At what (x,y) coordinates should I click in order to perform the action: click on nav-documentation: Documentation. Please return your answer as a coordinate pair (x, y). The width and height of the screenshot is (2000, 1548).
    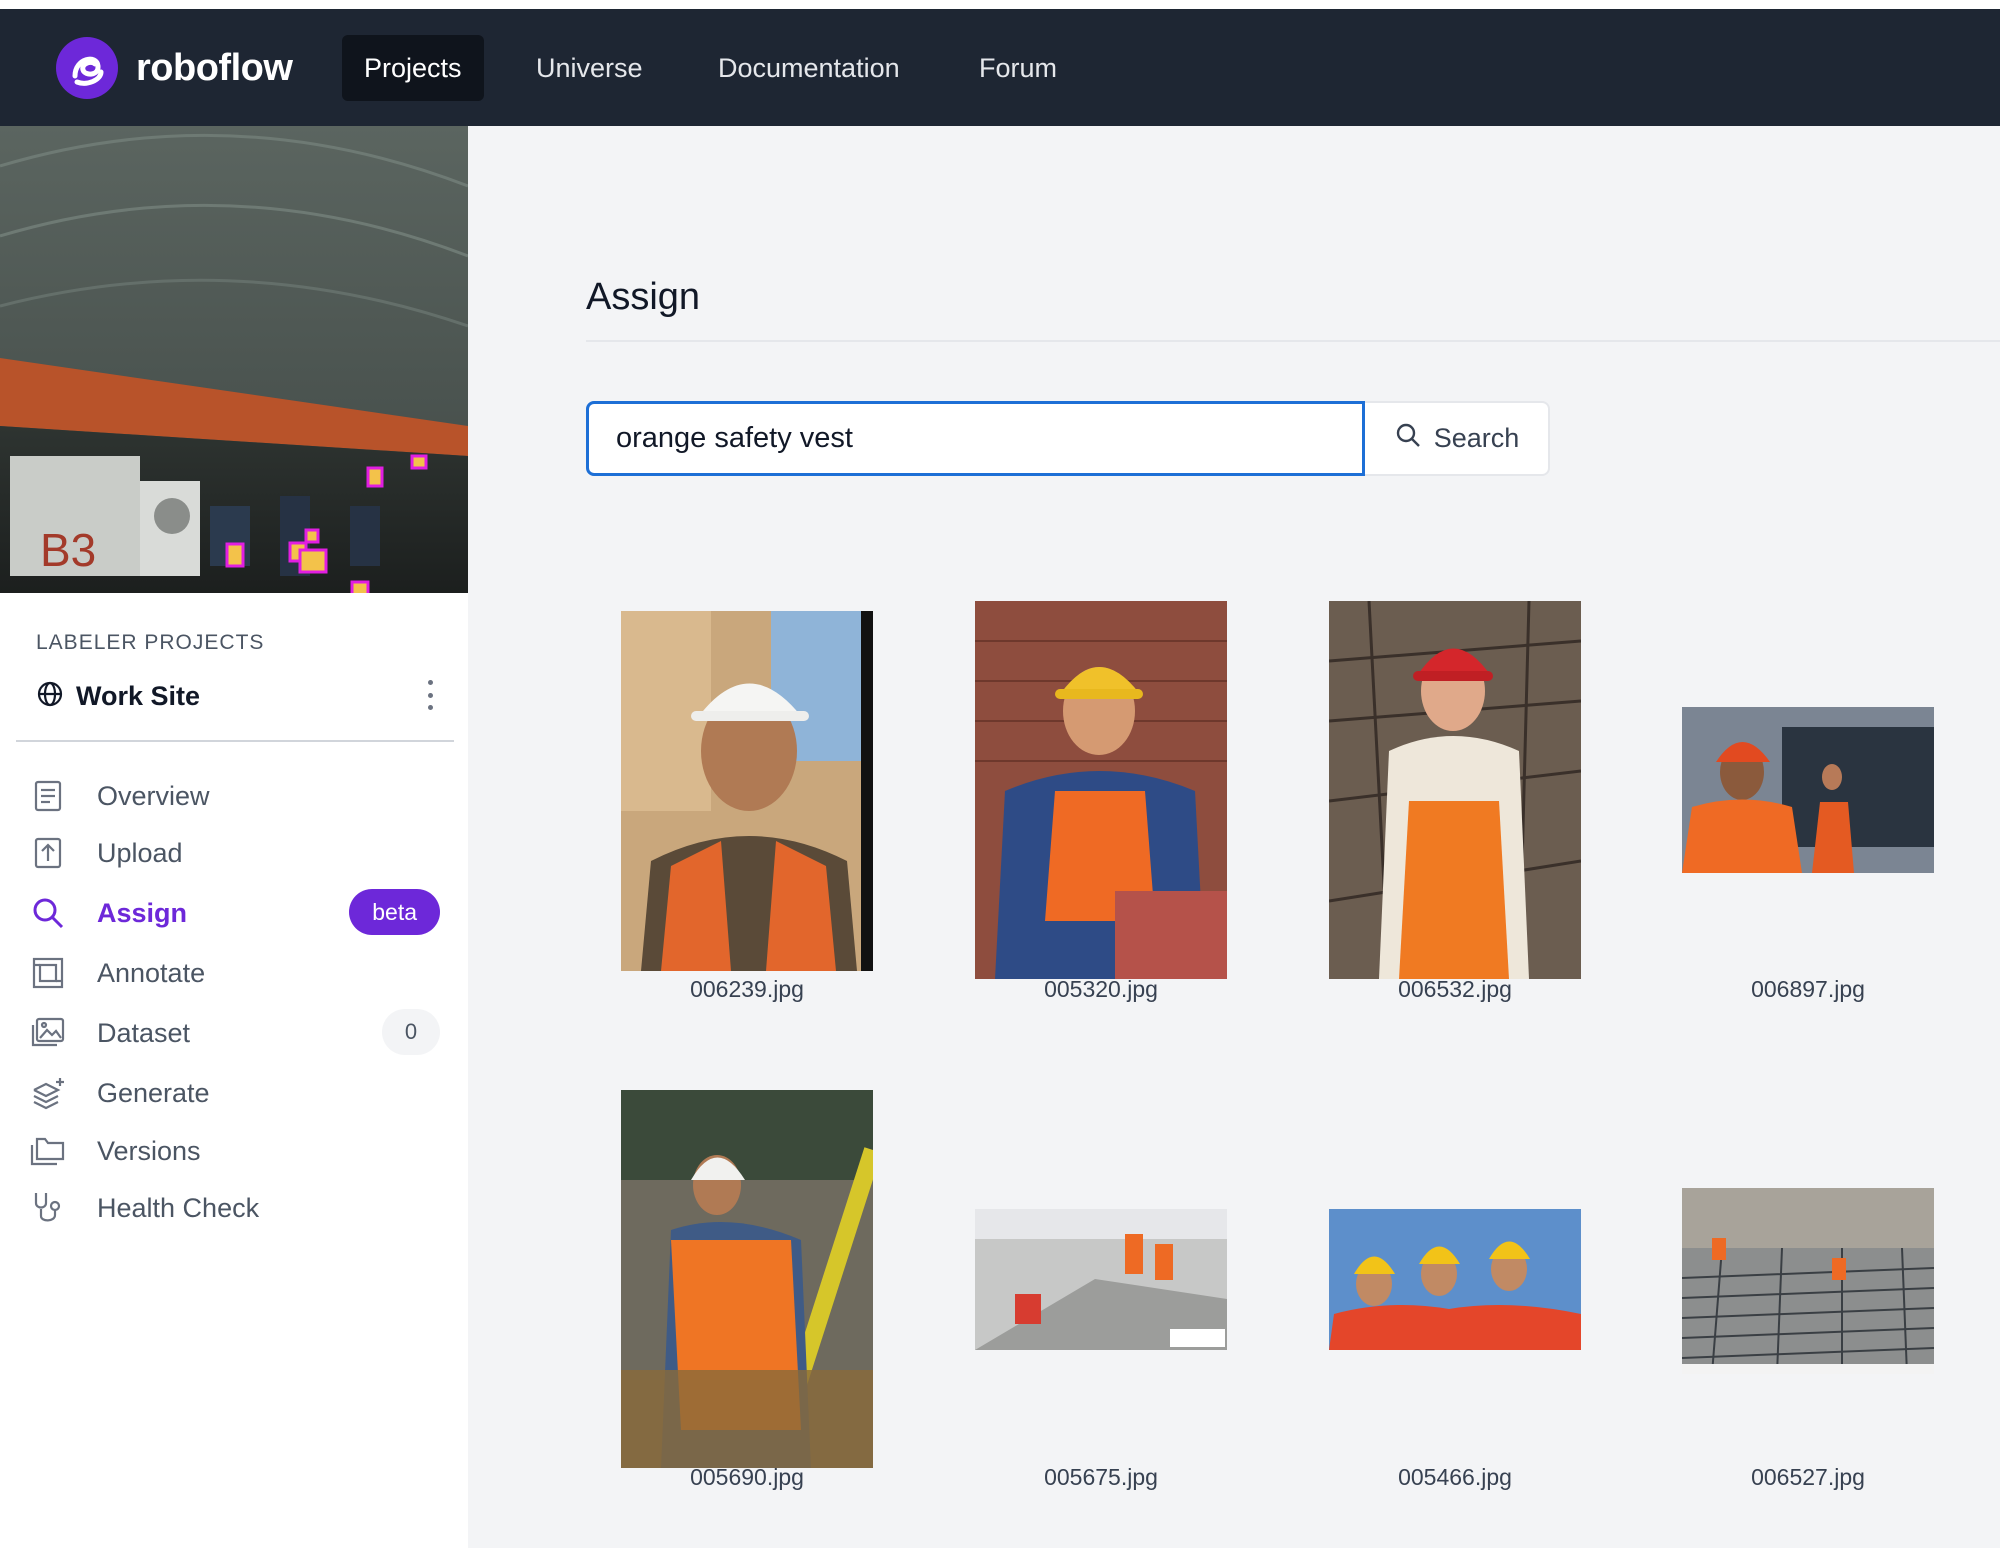
    Looking at the image, I should click on (809, 68).